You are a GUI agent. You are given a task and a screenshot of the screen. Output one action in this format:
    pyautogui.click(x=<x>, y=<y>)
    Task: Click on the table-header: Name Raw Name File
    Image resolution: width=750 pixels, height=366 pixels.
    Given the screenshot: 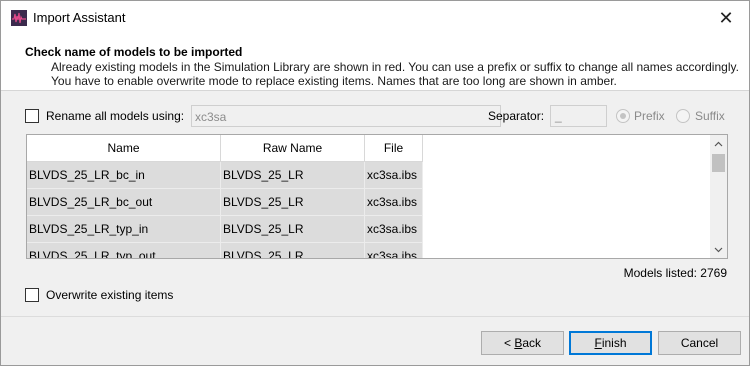 What is the action you would take?
    pyautogui.click(x=225, y=148)
    